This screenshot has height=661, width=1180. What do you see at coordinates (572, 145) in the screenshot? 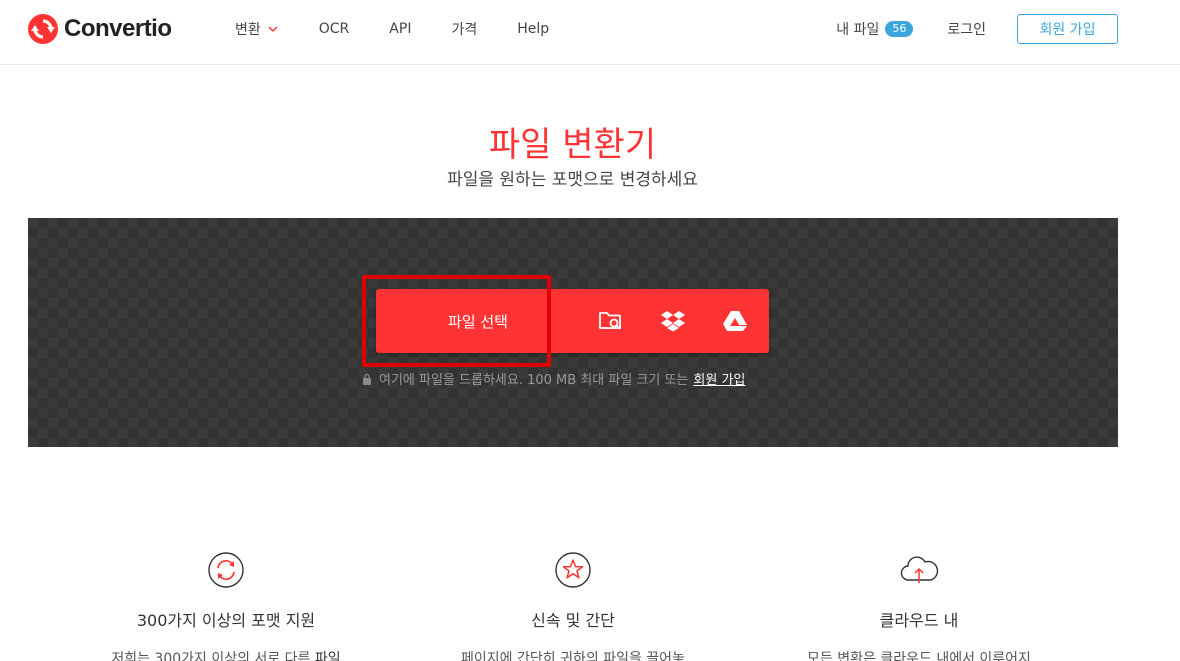
I see `page-title: 파일 변환기` at bounding box center [572, 145].